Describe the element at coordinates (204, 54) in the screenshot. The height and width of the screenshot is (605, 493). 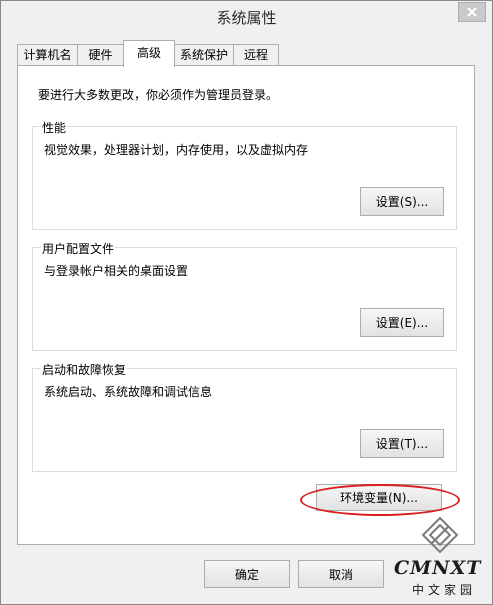
I see `tab-system-protection: 系统保护` at that location.